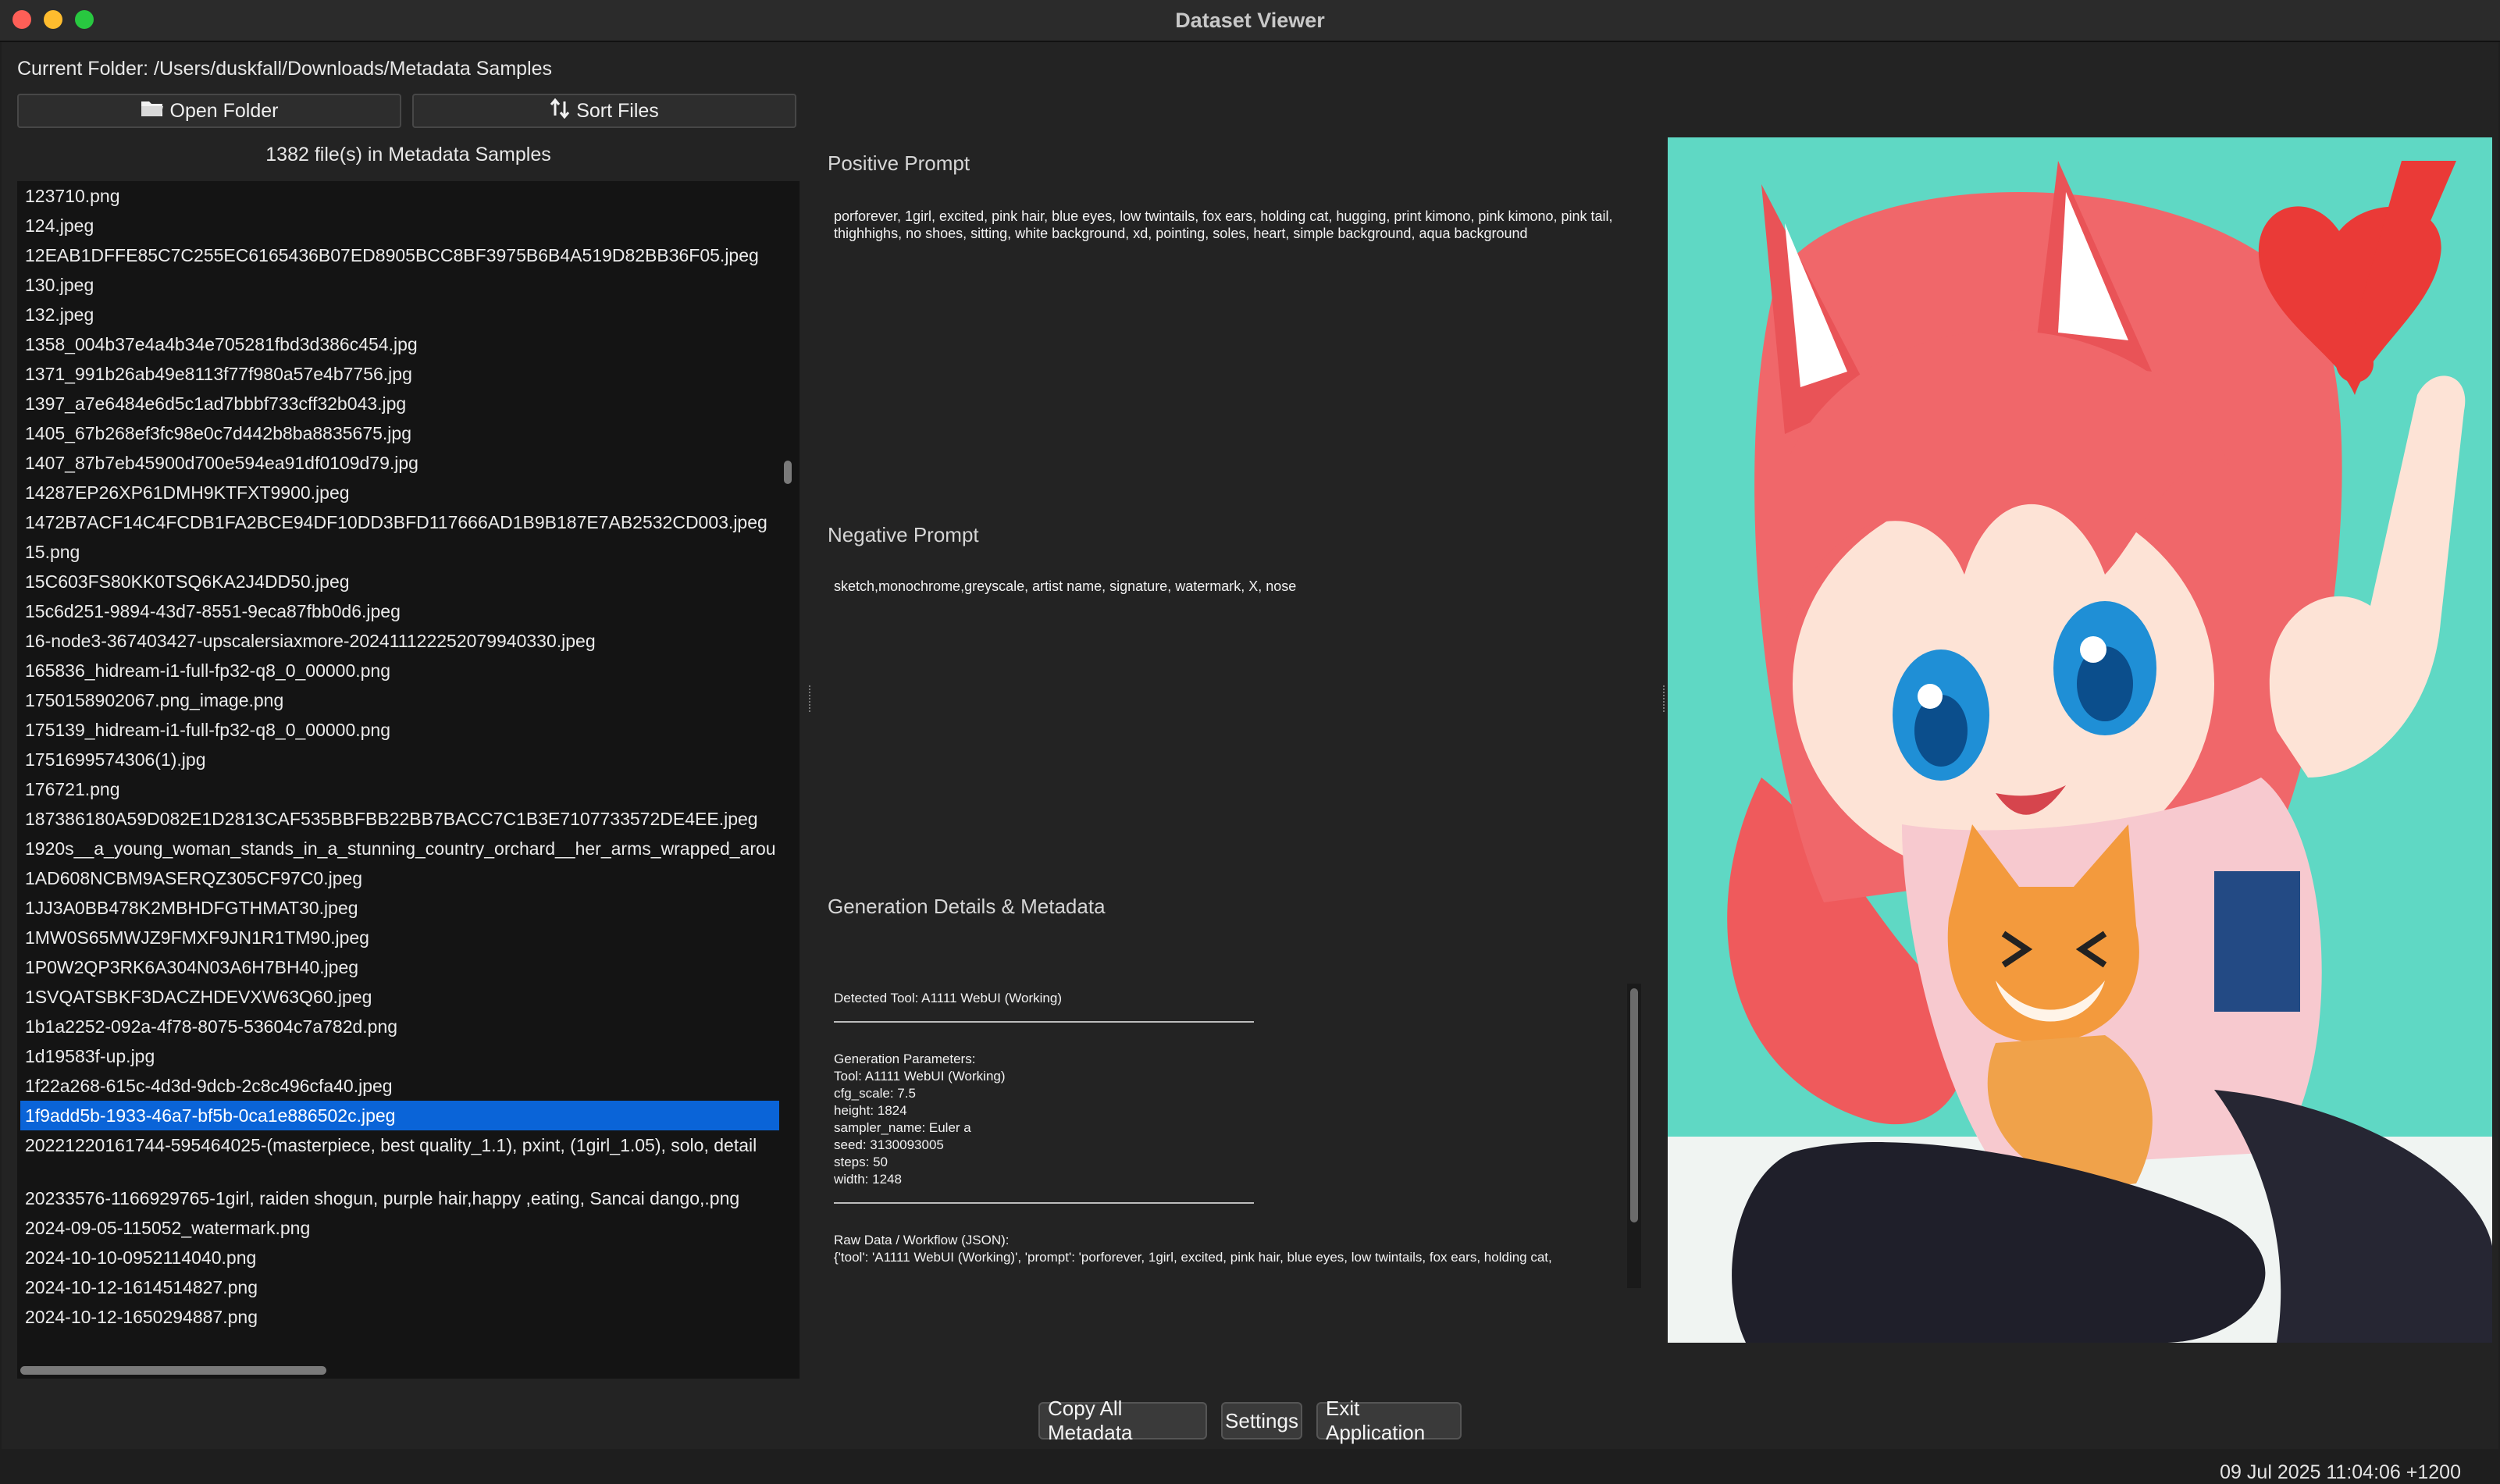 The image size is (2500, 1484). I want to click on file-list-item: 14287EP26XP61DMH9KTFXT9900.jpeg, so click(398, 492).